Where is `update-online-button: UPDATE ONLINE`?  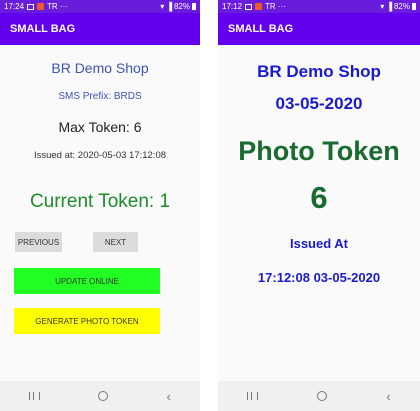 update-online-button: UPDATE ONLINE is located at coordinates (87, 281).